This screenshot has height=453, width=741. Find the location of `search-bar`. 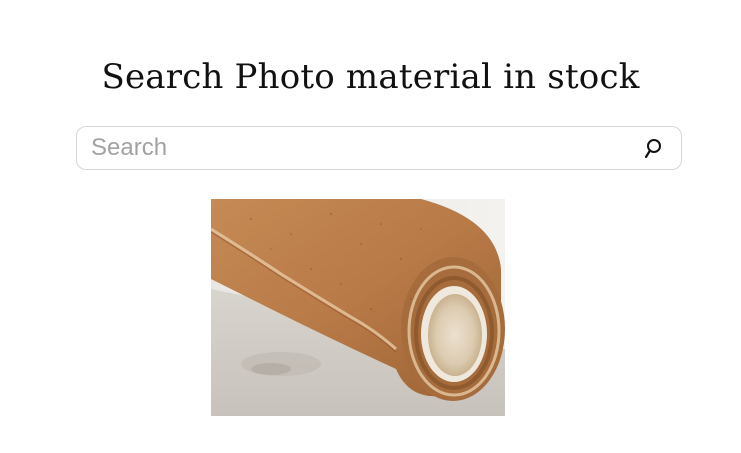

search-bar is located at coordinates (379, 148).